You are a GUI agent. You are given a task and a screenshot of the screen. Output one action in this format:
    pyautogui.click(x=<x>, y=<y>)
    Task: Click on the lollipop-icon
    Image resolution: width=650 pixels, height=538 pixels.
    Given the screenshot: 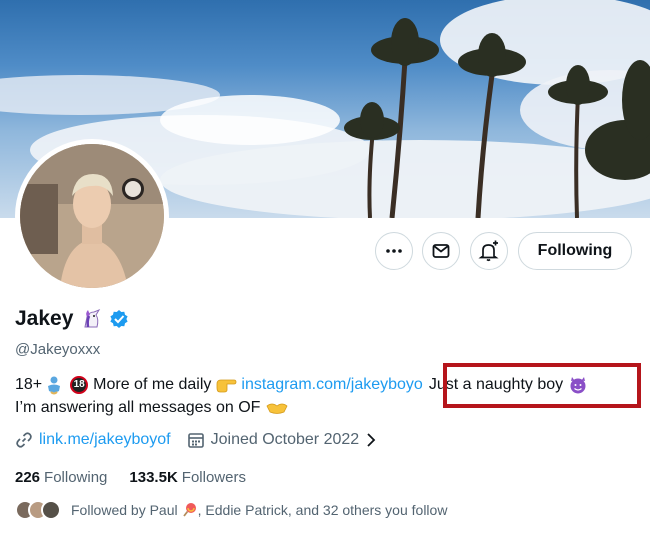 What is the action you would take?
    pyautogui.click(x=189, y=510)
    